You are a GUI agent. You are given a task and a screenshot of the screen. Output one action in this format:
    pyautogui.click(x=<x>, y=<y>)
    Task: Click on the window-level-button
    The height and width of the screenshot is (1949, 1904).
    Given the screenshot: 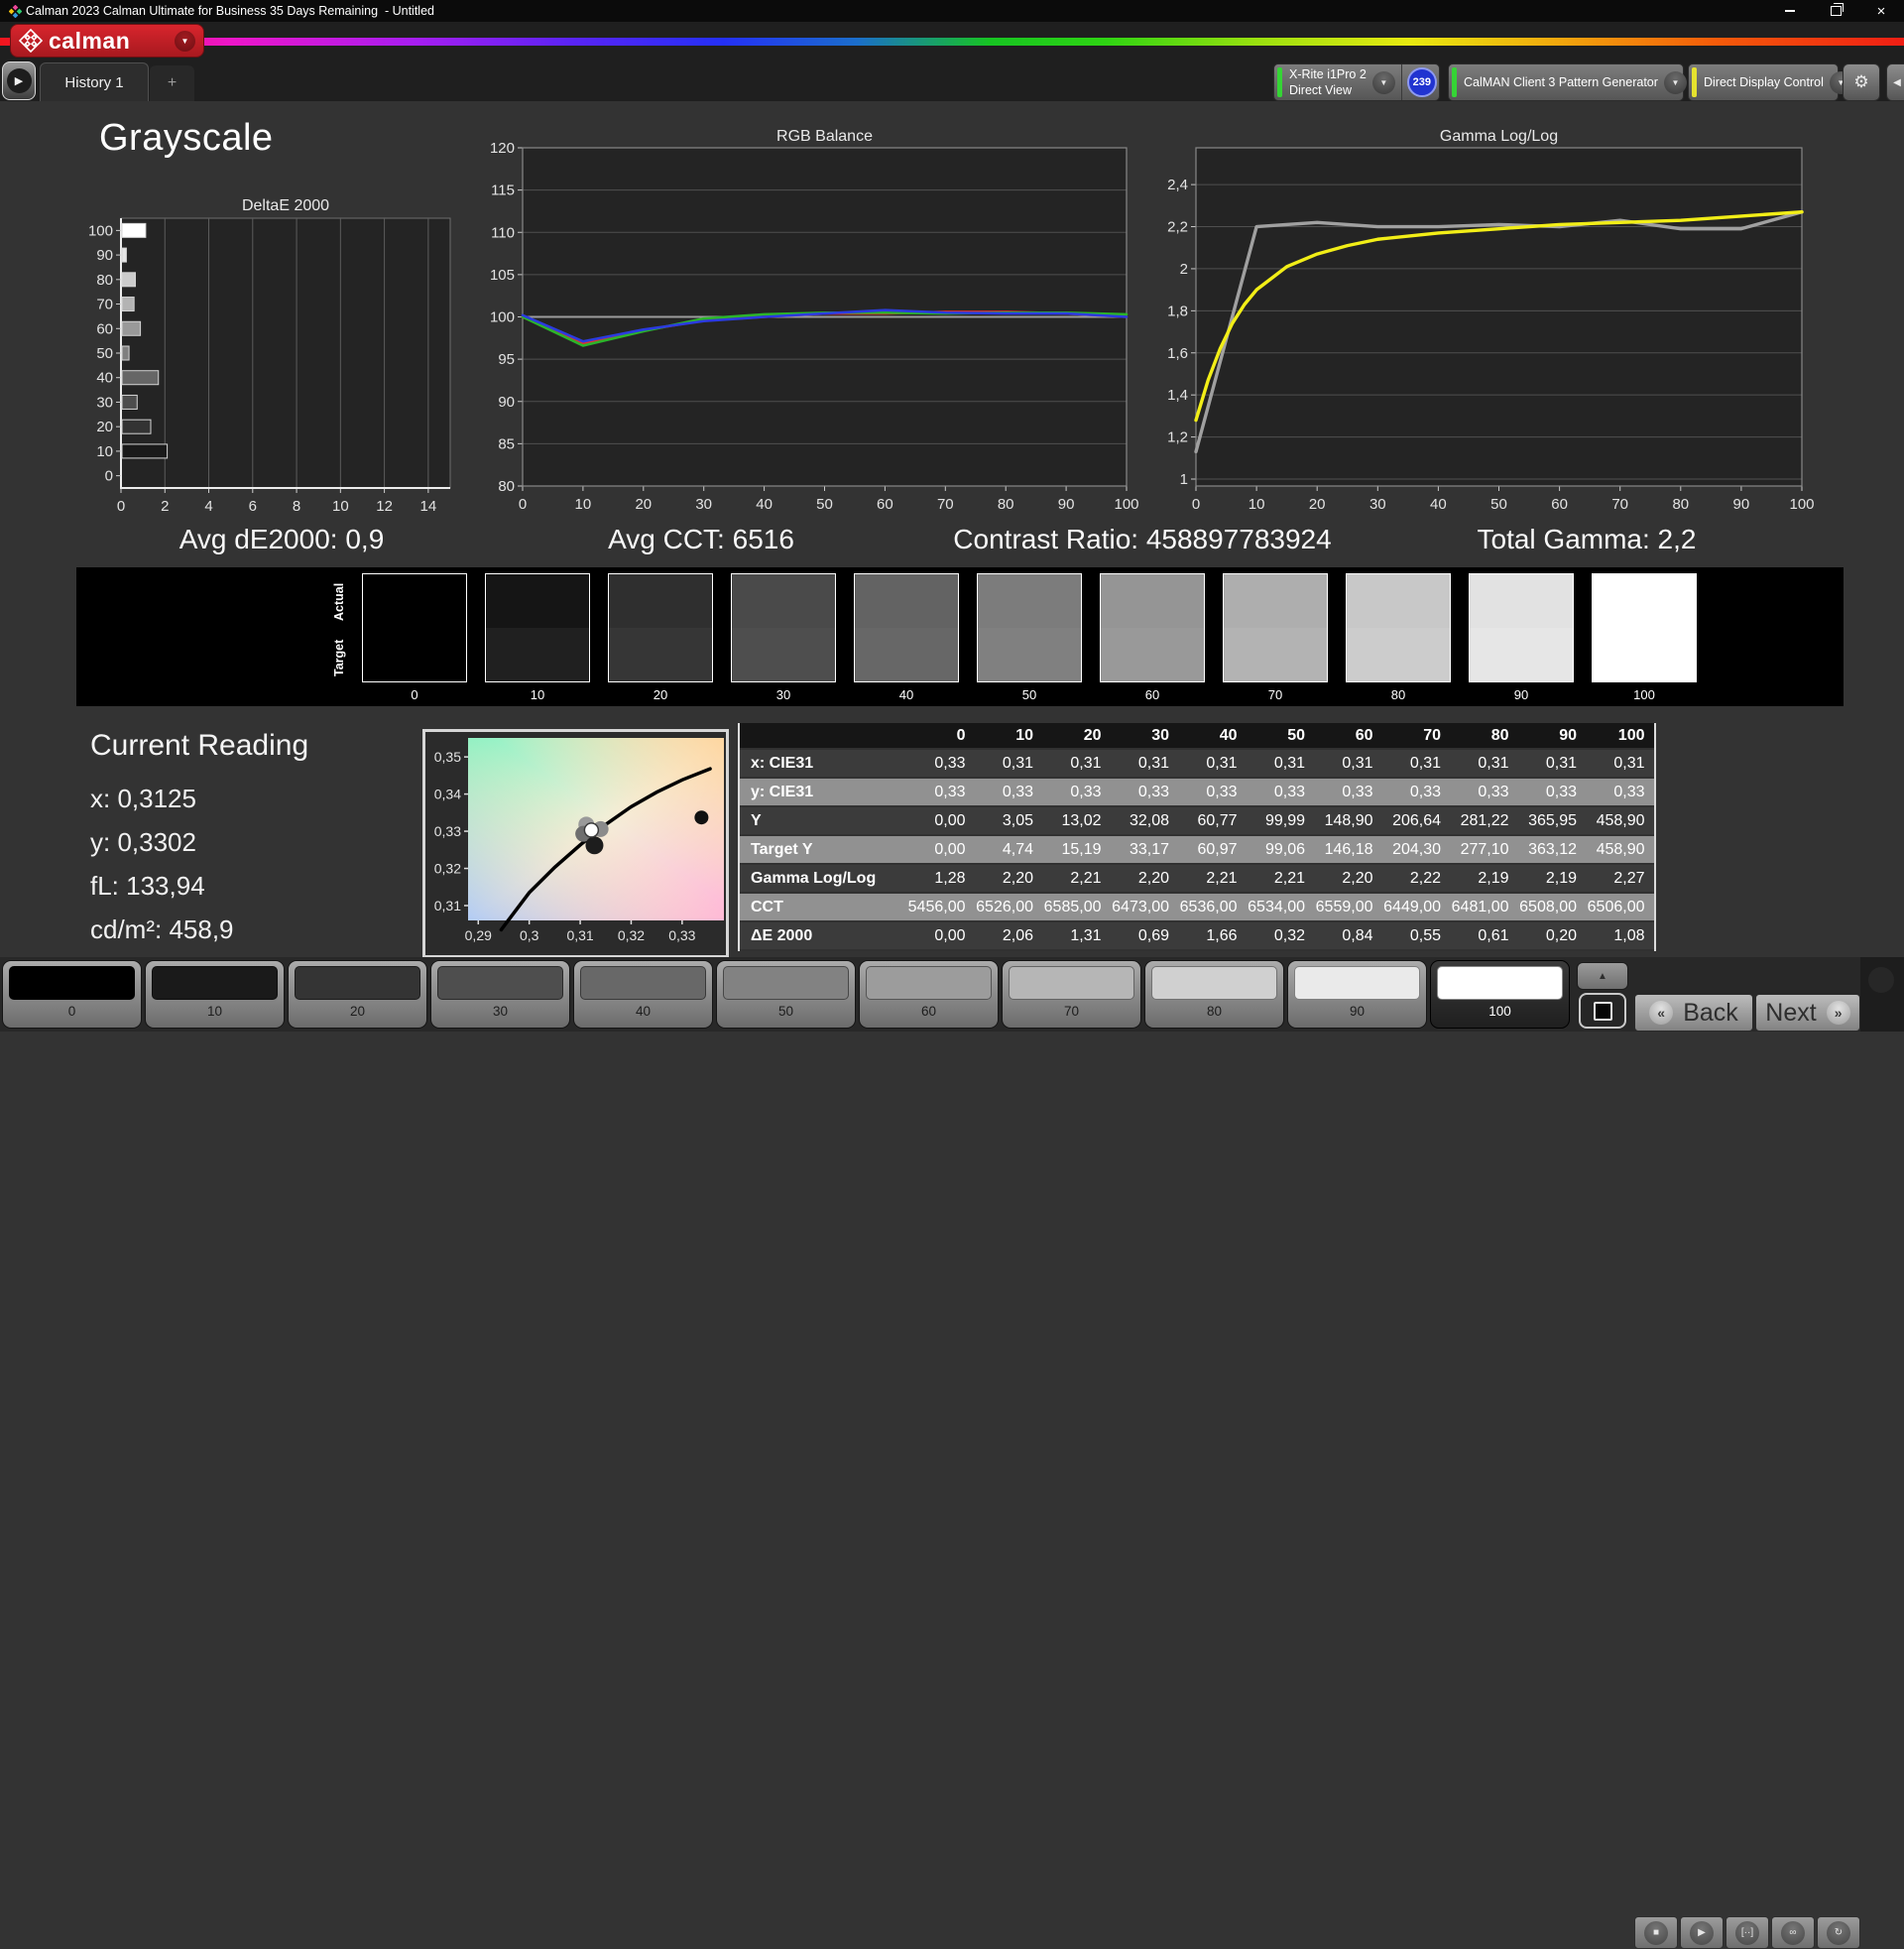 What is the action you would take?
    pyautogui.click(x=1602, y=1011)
    